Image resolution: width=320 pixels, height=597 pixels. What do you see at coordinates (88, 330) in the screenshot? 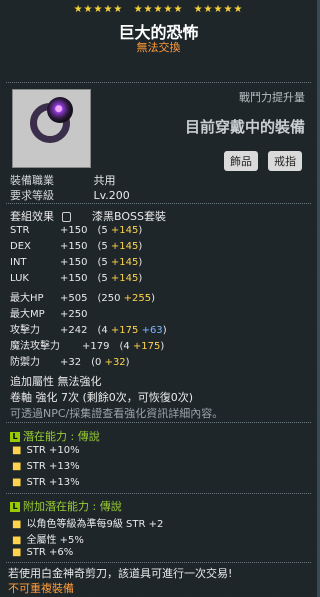
I see `stat-row: 攻擊力 +242 (4 +175 +63)` at bounding box center [88, 330].